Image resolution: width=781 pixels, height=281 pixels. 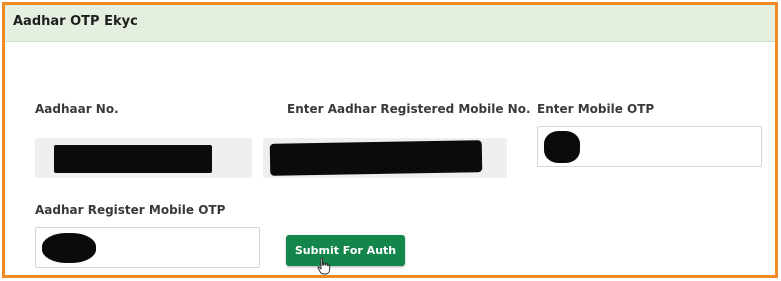 I want to click on submit-for-auth-button: Submit For Auth, so click(x=345, y=250).